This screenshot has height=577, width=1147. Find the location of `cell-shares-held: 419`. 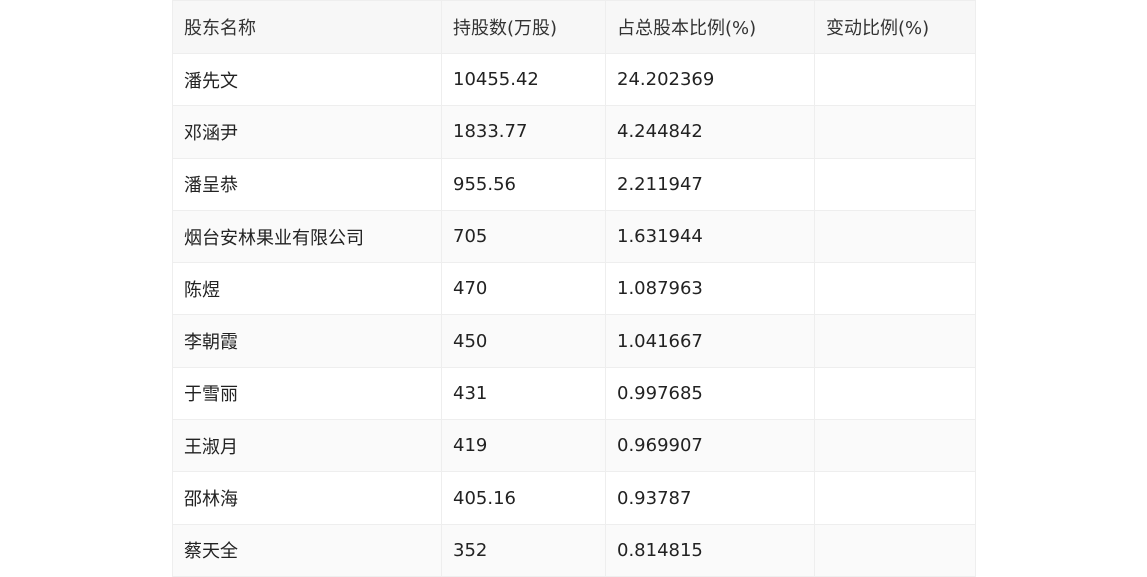

cell-shares-held: 419 is located at coordinates (523, 446).